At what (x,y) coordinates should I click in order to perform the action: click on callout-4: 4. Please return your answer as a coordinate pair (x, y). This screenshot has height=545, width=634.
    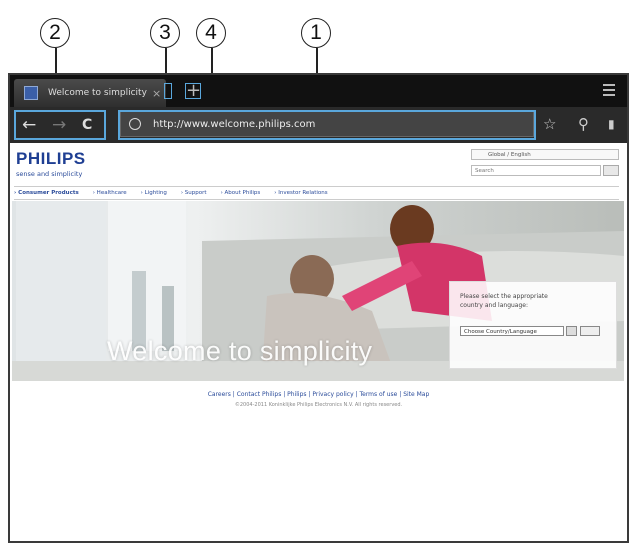
    Looking at the image, I should click on (211, 33).